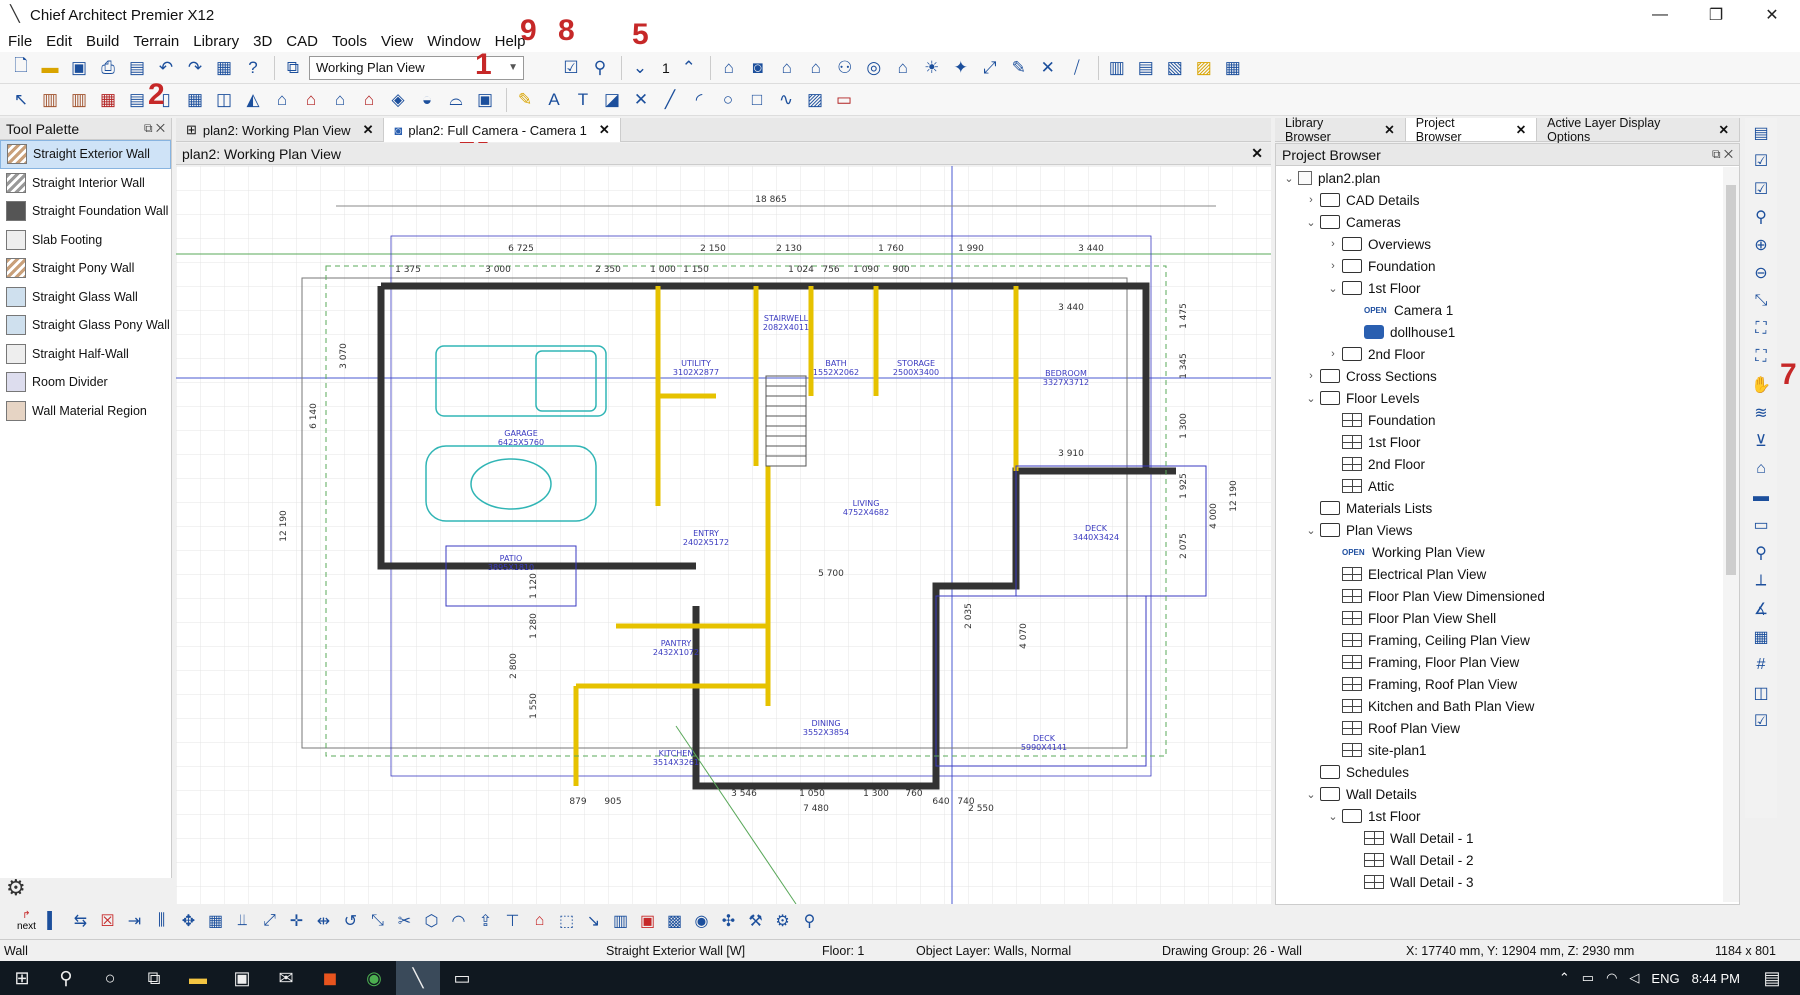 This screenshot has height=995, width=1800. I want to click on change-arc-icon: ◠, so click(458, 921).